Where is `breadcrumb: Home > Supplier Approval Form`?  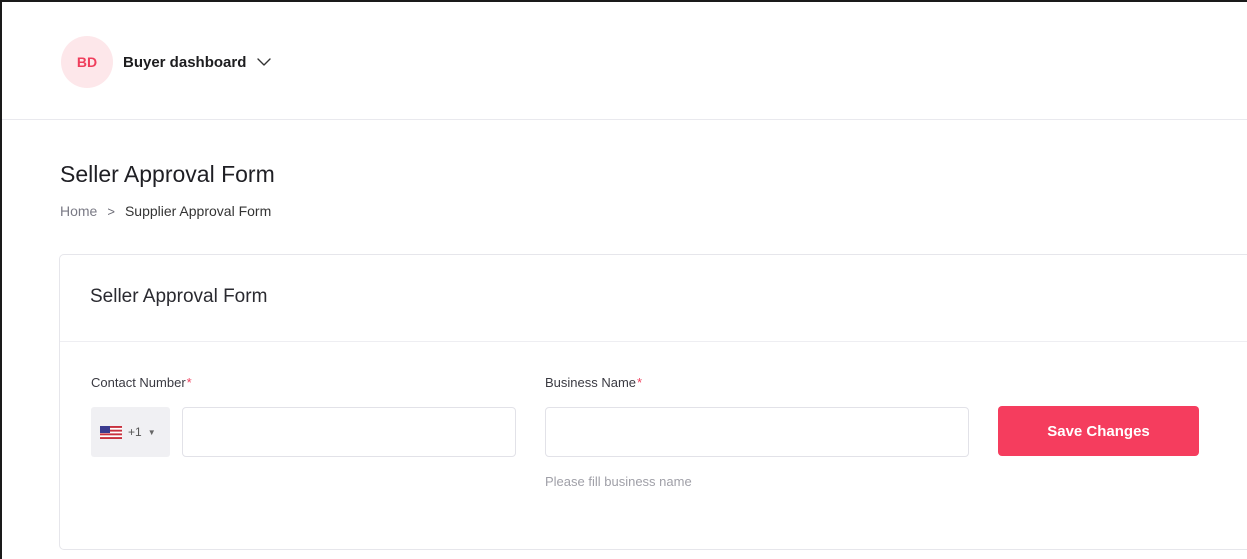
breadcrumb: Home > Supplier Approval Form is located at coordinates (165, 211).